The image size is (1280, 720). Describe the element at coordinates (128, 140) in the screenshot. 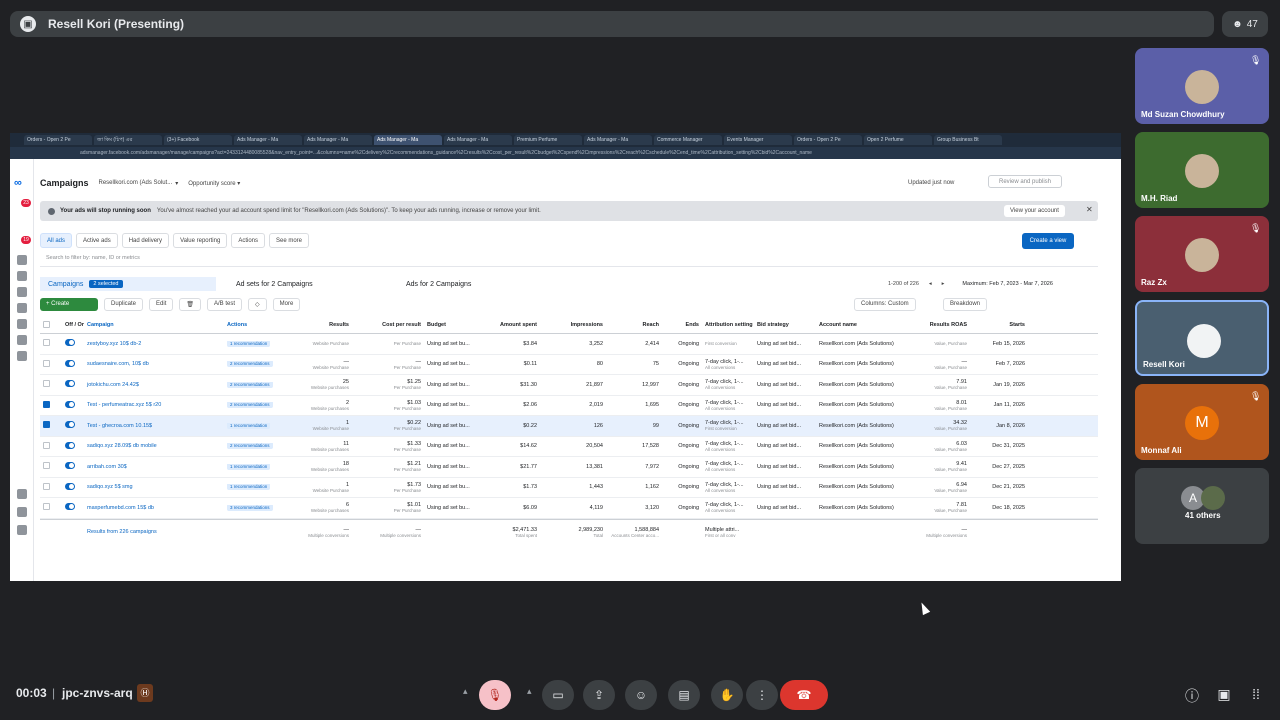

I see `browser-tab: জা কিম (চিপ) এর` at that location.